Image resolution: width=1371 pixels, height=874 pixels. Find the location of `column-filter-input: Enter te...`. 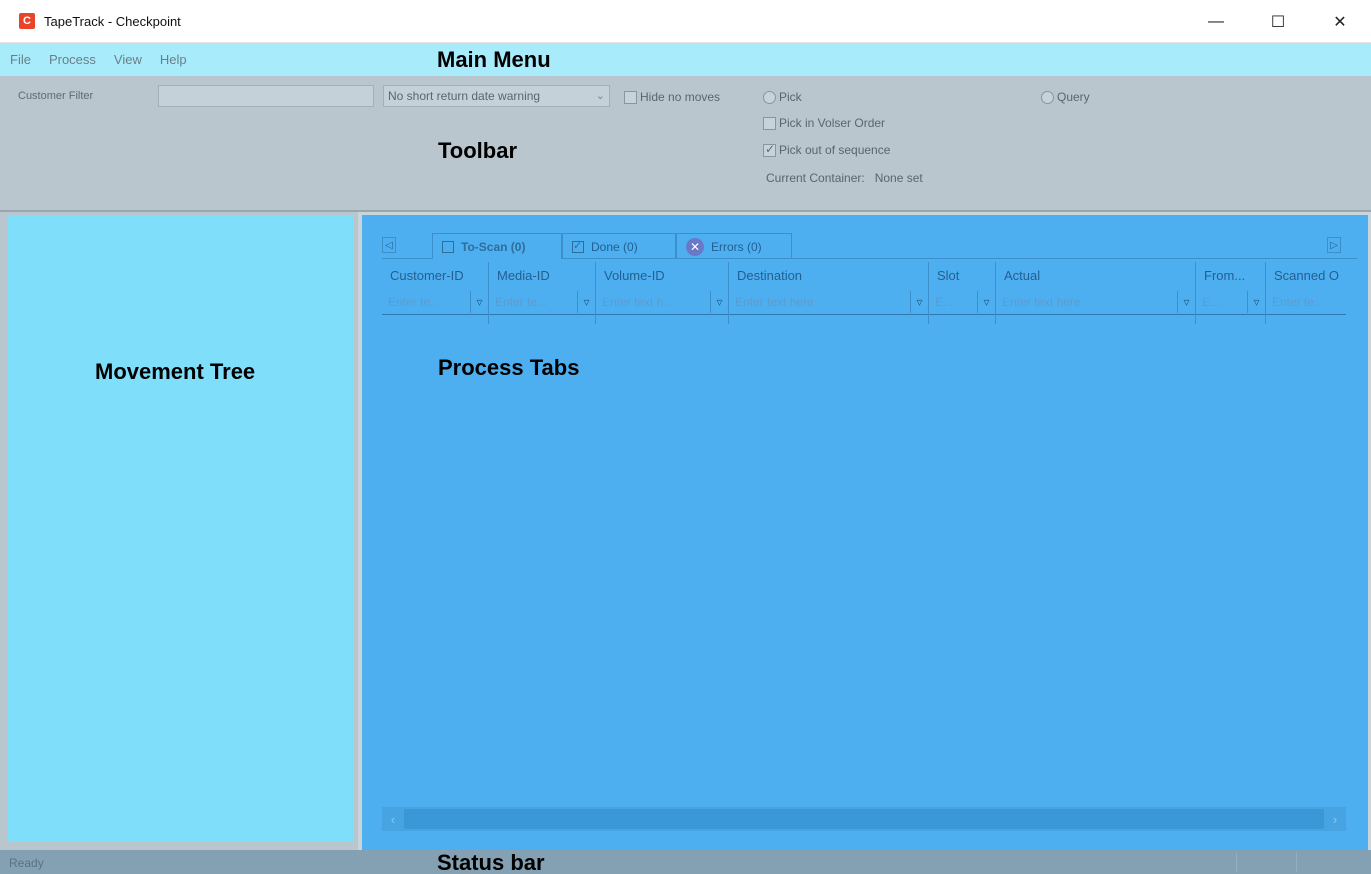

column-filter-input: Enter te... is located at coordinates (1306, 303).